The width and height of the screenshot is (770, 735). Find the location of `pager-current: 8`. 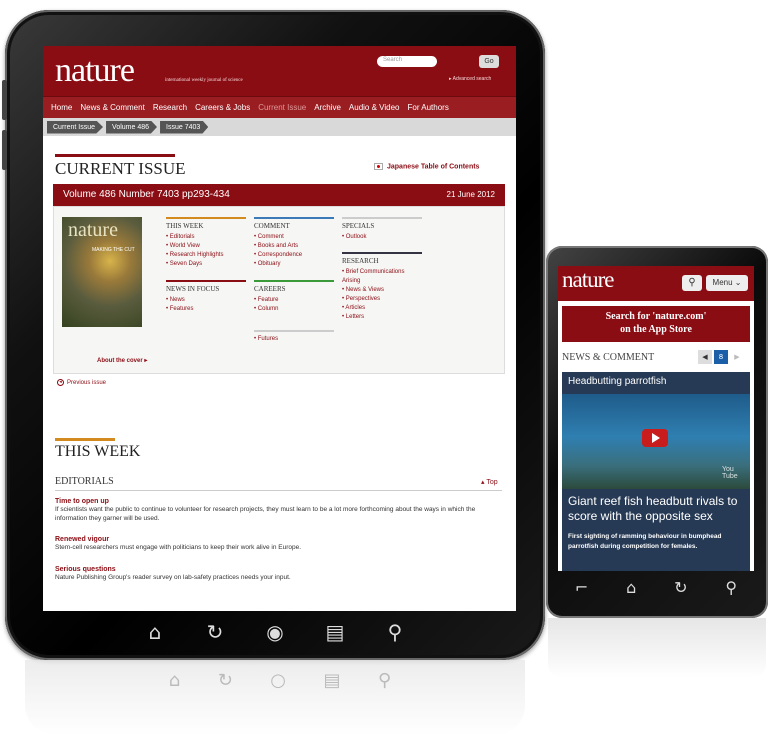

pager-current: 8 is located at coordinates (721, 357).